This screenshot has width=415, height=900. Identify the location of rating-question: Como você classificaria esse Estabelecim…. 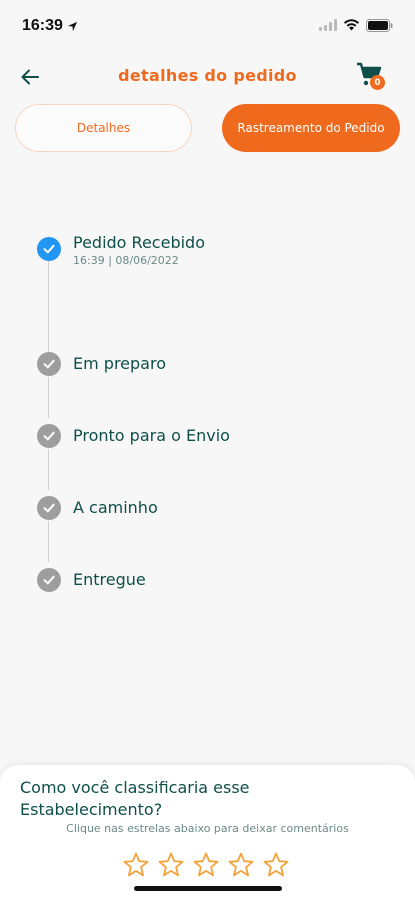
(135, 798).